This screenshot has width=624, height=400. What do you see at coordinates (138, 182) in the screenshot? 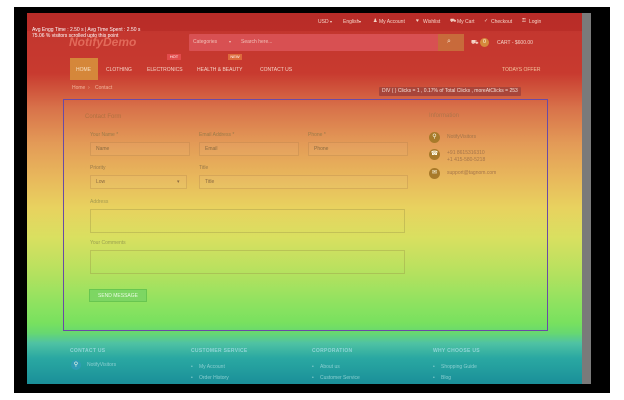
I see `priority-select: Low ▾` at bounding box center [138, 182].